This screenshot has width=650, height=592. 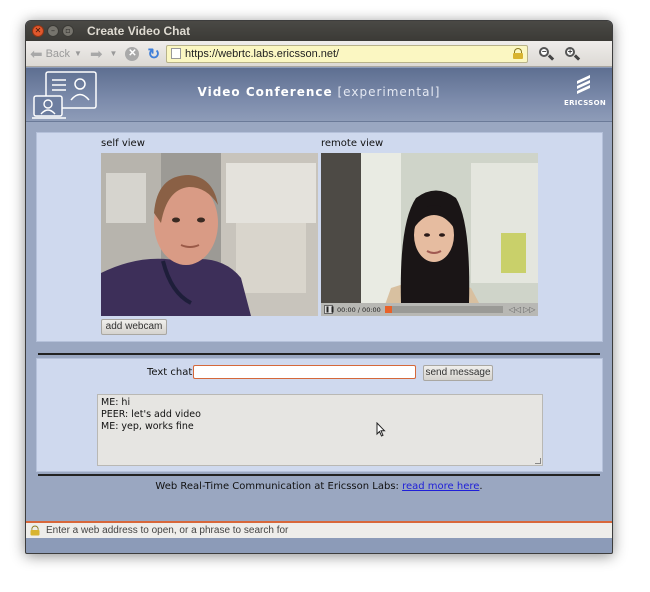 I want to click on bottom-divider, so click(x=319, y=475).